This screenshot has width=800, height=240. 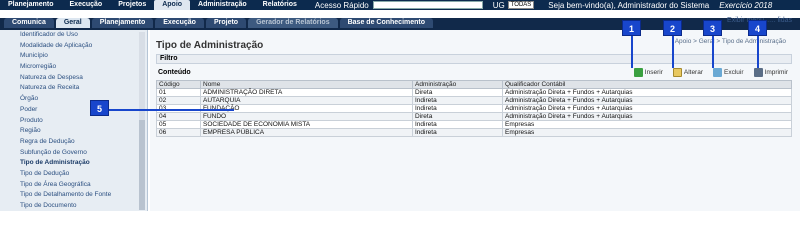 I want to click on nav-tab-planejamento: Planejamento, so click(x=31, y=5).